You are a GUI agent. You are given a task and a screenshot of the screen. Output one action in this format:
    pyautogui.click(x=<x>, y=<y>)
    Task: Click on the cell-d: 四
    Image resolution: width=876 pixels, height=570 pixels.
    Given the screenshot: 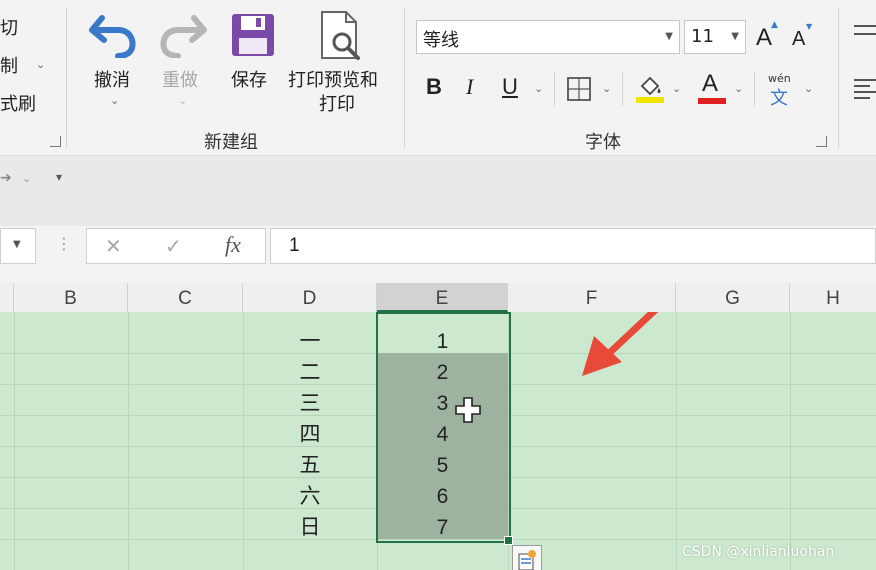 What is the action you would take?
    pyautogui.click(x=310, y=434)
    